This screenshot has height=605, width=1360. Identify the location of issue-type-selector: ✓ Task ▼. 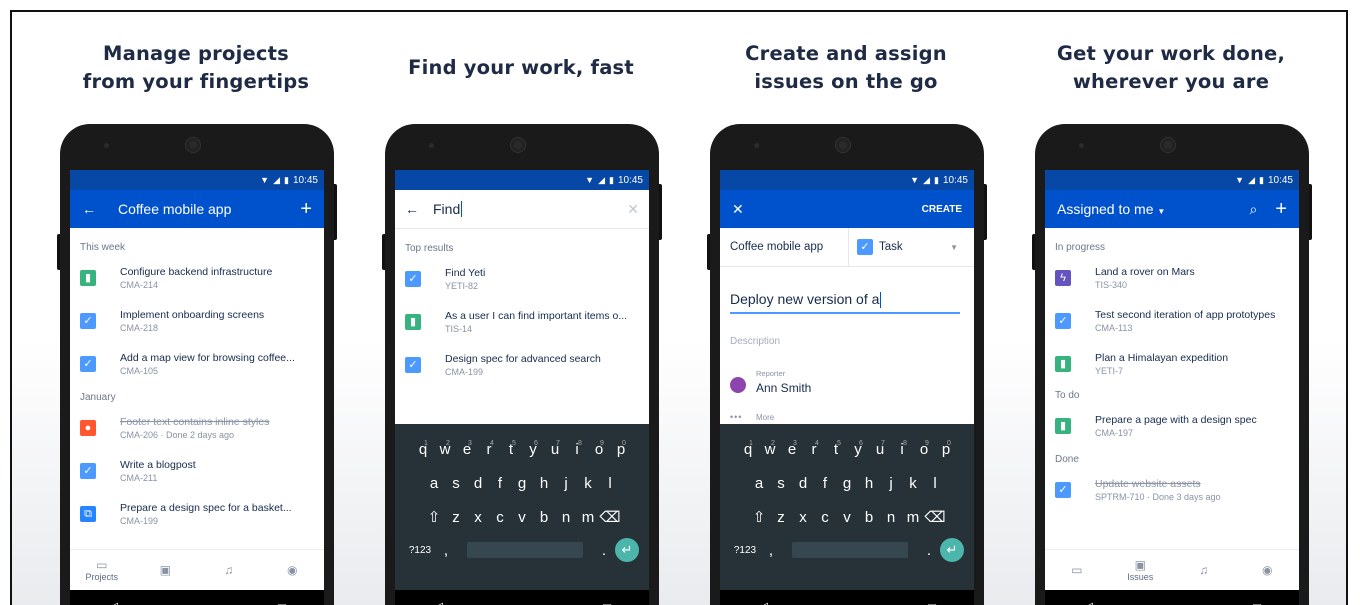
(911, 247).